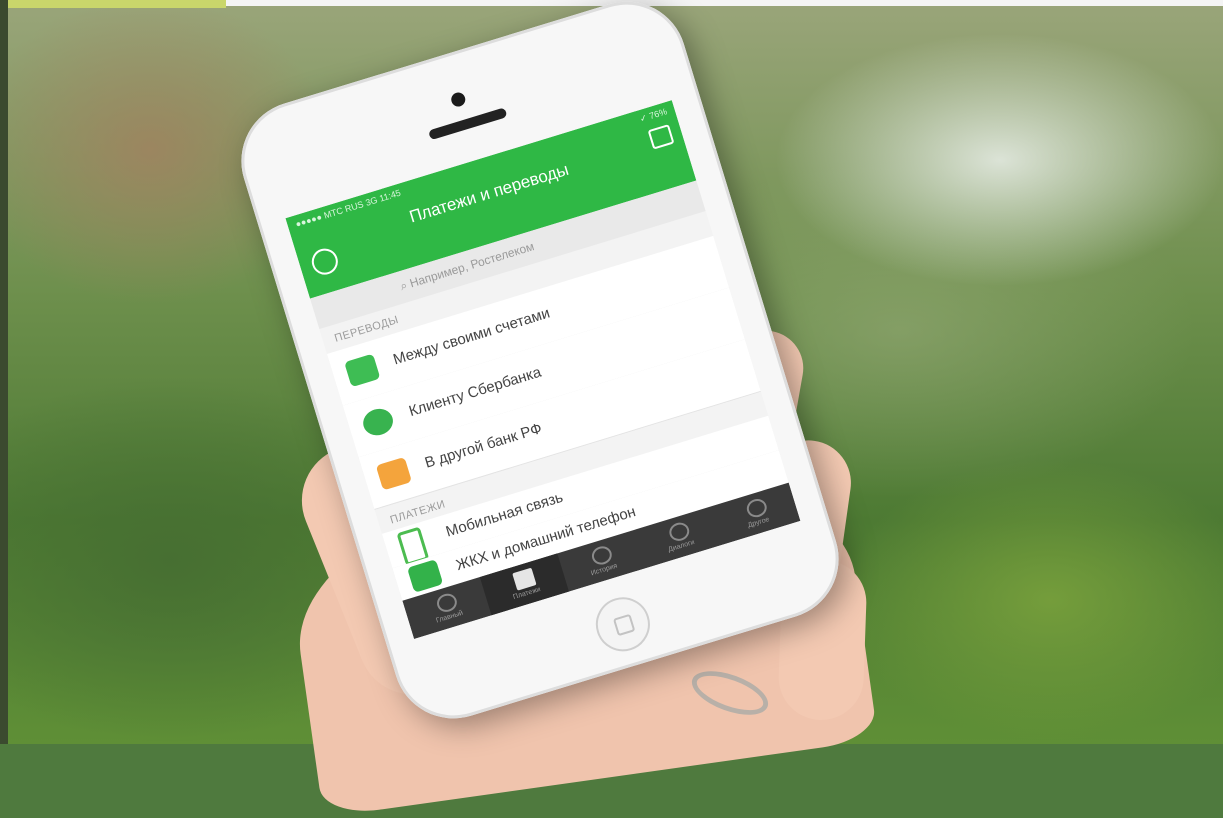 The height and width of the screenshot is (818, 1223). Describe the element at coordinates (425, 576) in the screenshot. I see `house-icon` at that location.